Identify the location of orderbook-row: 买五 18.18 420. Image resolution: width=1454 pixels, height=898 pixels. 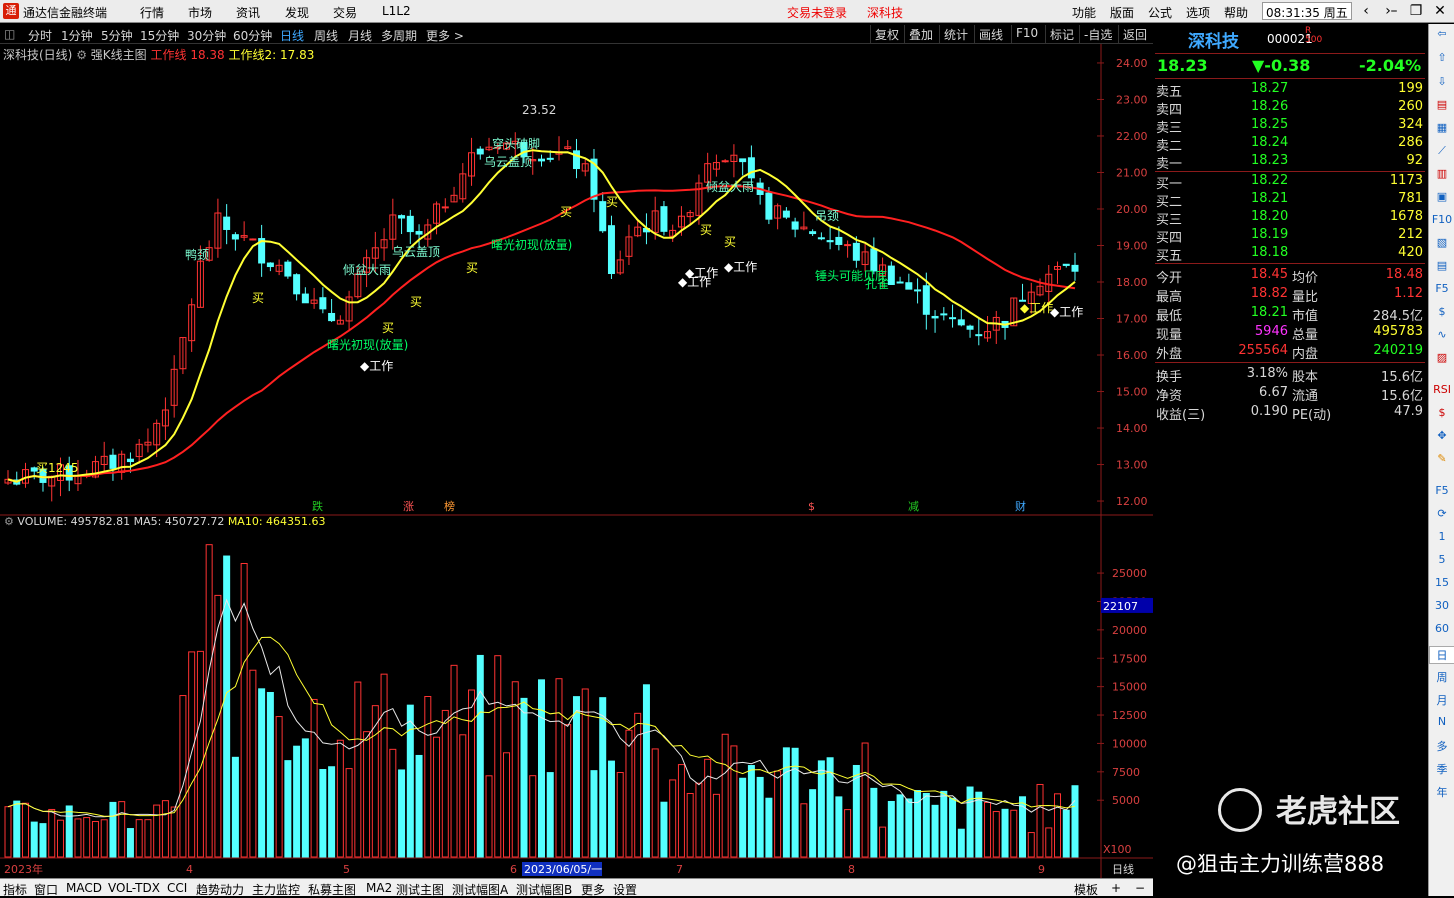
(1290, 254).